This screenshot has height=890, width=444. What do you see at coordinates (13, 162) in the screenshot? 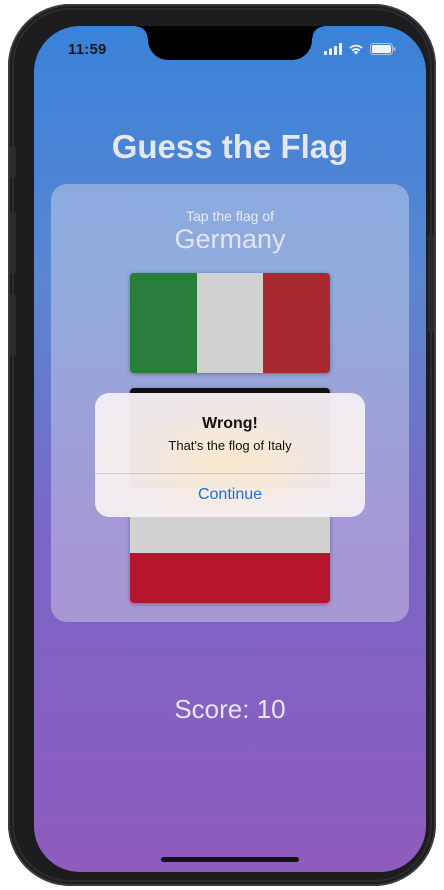
I see `silent-switch` at bounding box center [13, 162].